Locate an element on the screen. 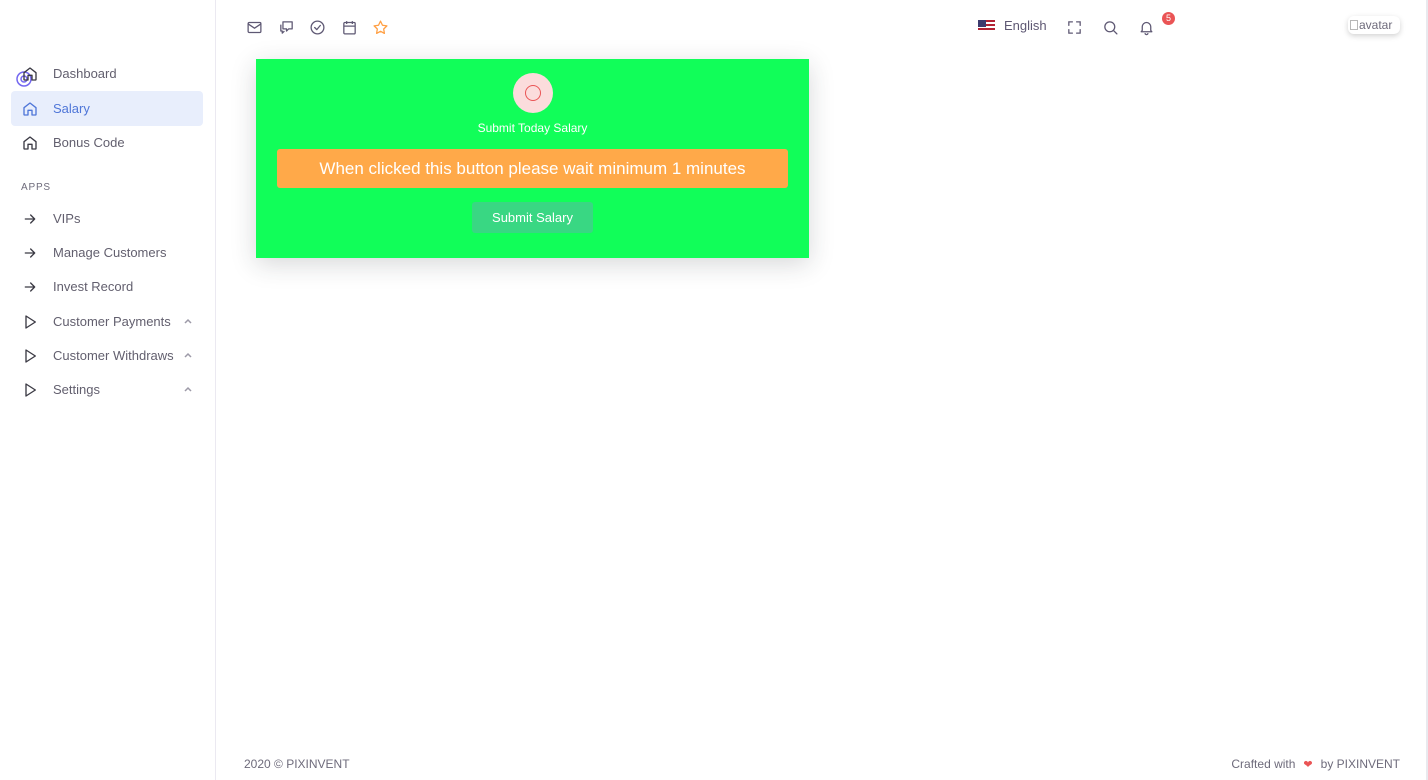  sidebar-item-label: VIPs is located at coordinates (67, 218).